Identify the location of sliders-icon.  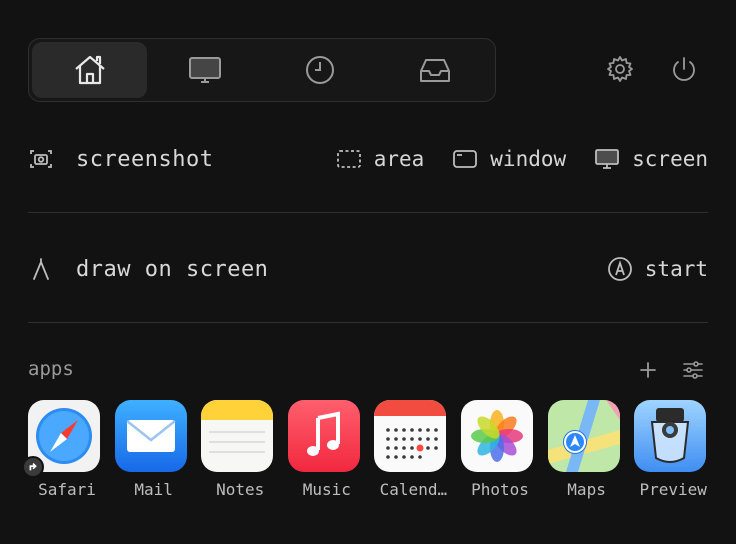
(693, 370).